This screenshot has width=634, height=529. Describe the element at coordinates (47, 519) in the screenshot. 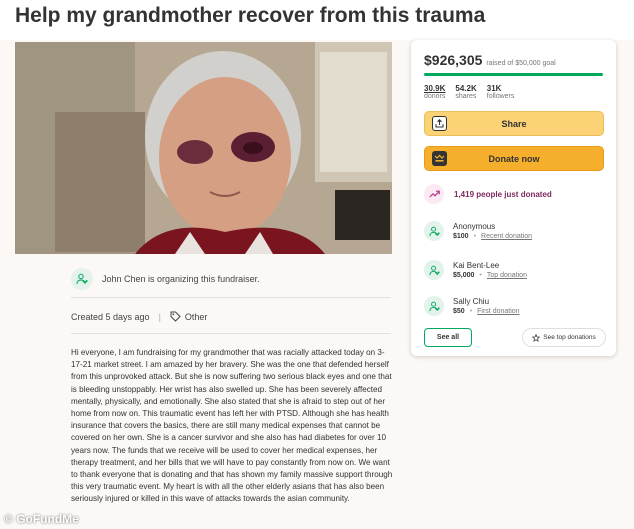

I see `watermark-text: GoFundMe` at that location.